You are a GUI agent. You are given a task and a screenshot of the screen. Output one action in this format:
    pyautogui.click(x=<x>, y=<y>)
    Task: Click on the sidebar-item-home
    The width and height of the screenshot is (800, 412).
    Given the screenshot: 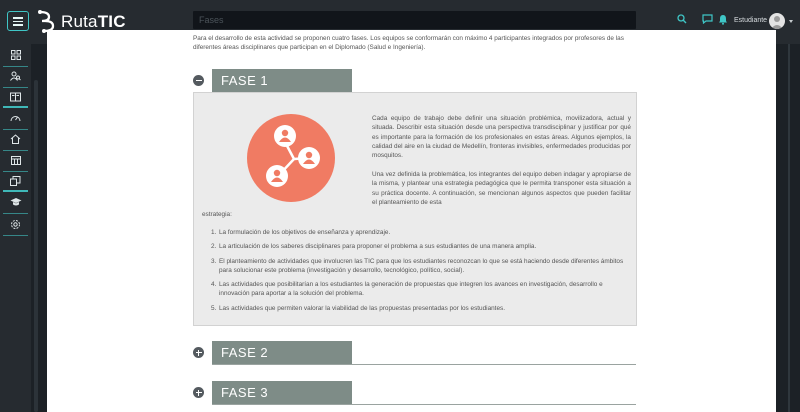 What is the action you would take?
    pyautogui.click(x=15, y=139)
    